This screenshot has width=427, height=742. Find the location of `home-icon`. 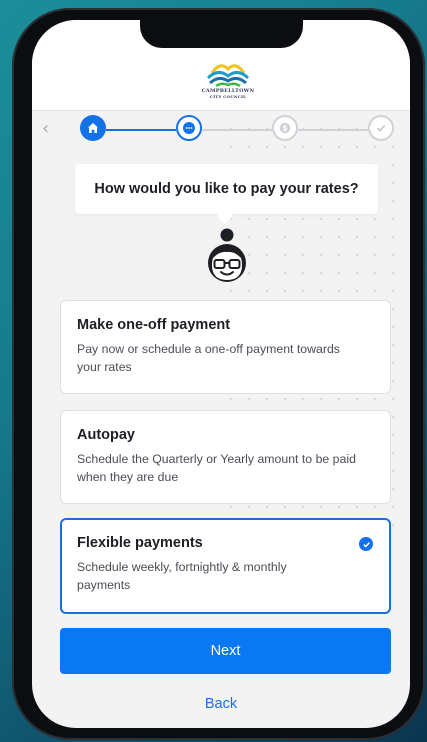

home-icon is located at coordinates (93, 128).